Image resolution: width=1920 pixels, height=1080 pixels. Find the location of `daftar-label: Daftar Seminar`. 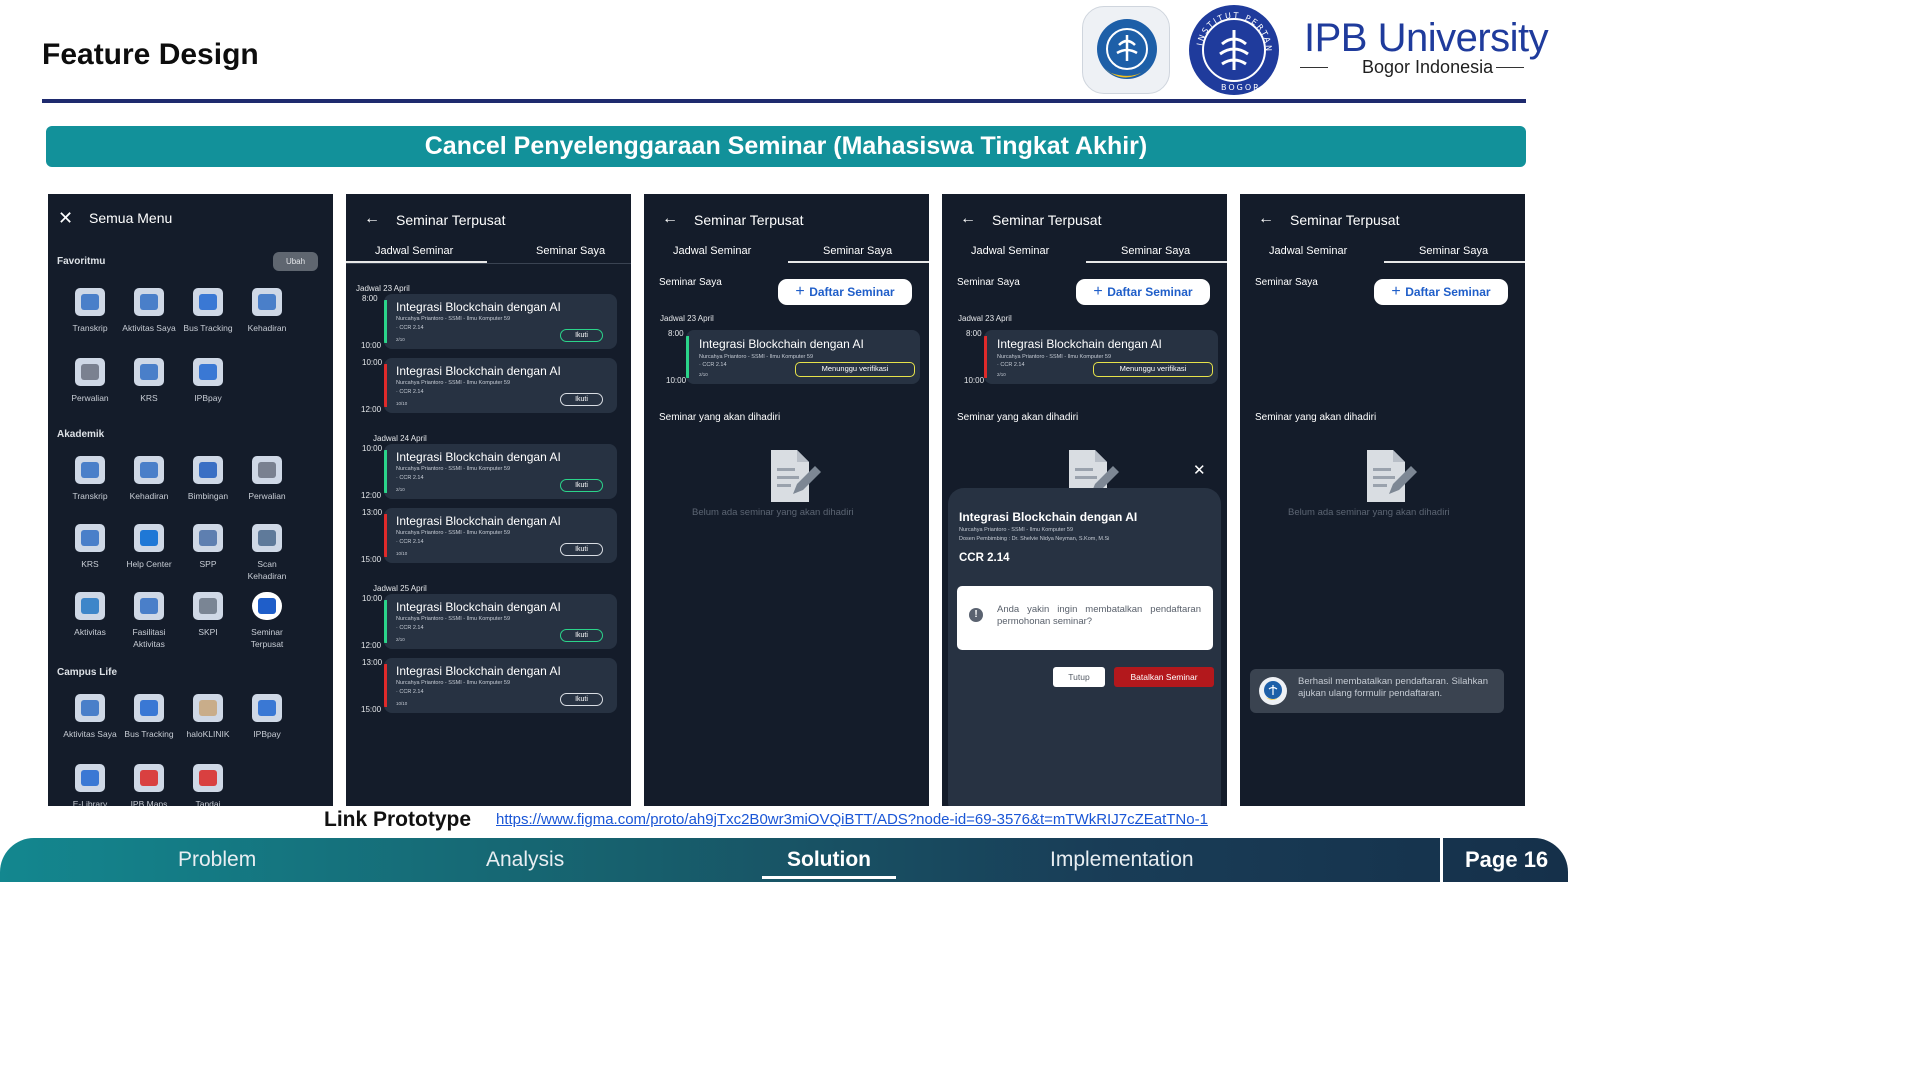

daftar-label: Daftar Seminar is located at coordinates (1150, 292).